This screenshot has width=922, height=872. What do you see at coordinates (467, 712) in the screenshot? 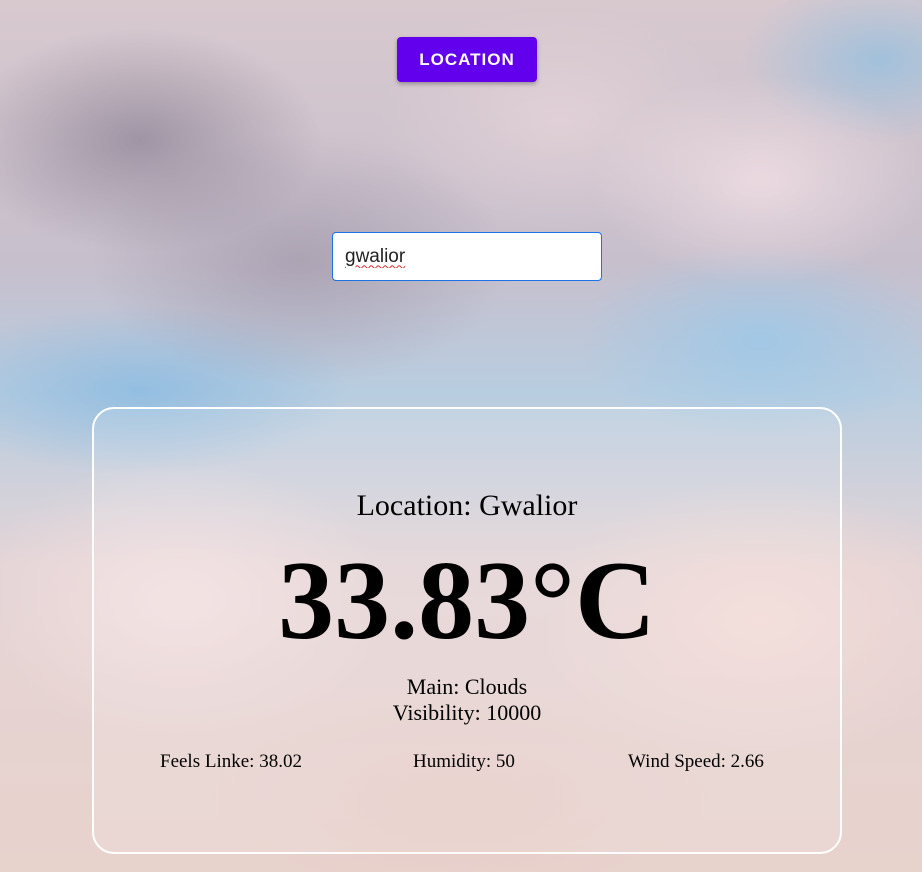
I see `visibility-value: Visibility: 10000` at bounding box center [467, 712].